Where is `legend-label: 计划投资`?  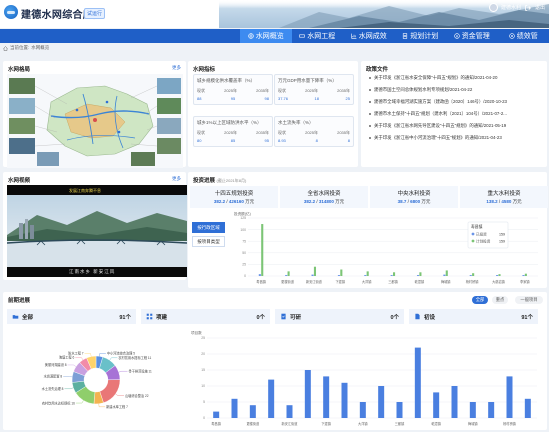
legend-label: 计划投资 is located at coordinates (483, 240).